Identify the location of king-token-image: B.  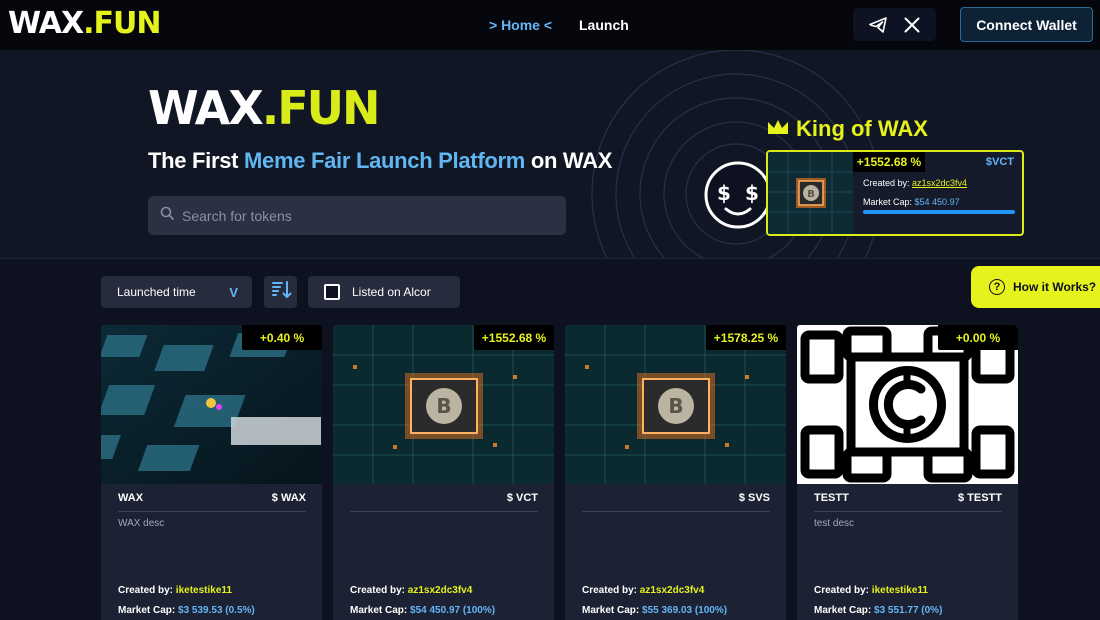
(810, 193).